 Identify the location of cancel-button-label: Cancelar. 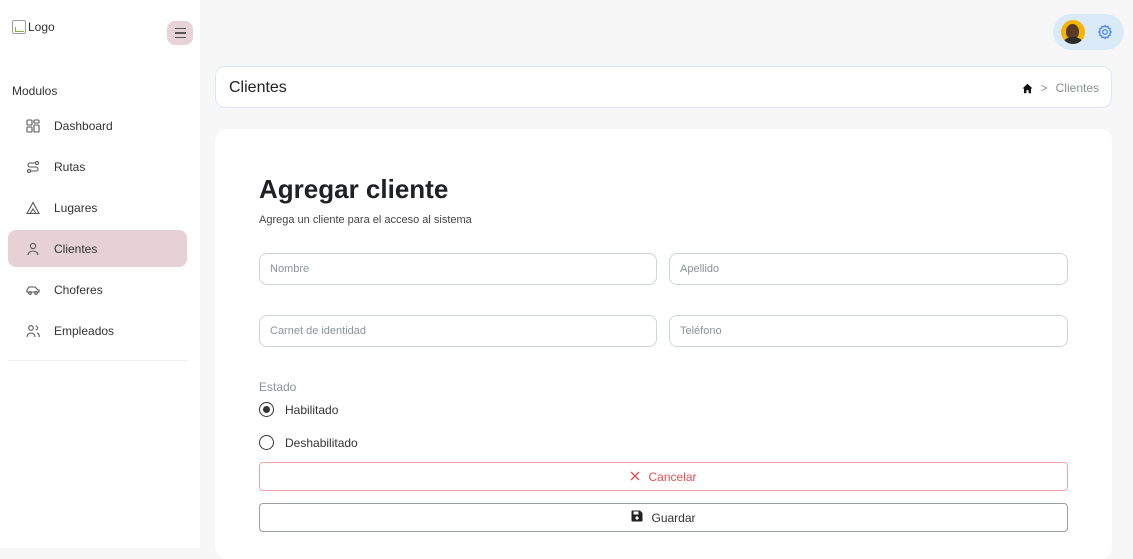
(672, 476).